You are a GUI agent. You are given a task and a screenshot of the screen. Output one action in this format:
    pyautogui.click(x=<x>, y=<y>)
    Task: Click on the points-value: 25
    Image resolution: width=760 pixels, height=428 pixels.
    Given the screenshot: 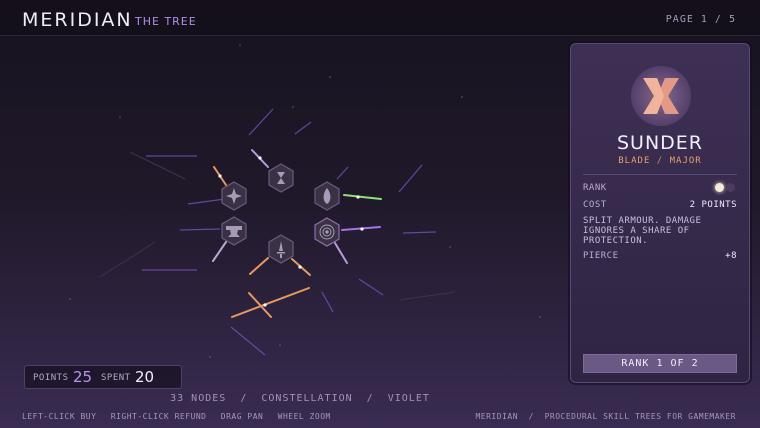 What is the action you would take?
    pyautogui.click(x=83, y=377)
    